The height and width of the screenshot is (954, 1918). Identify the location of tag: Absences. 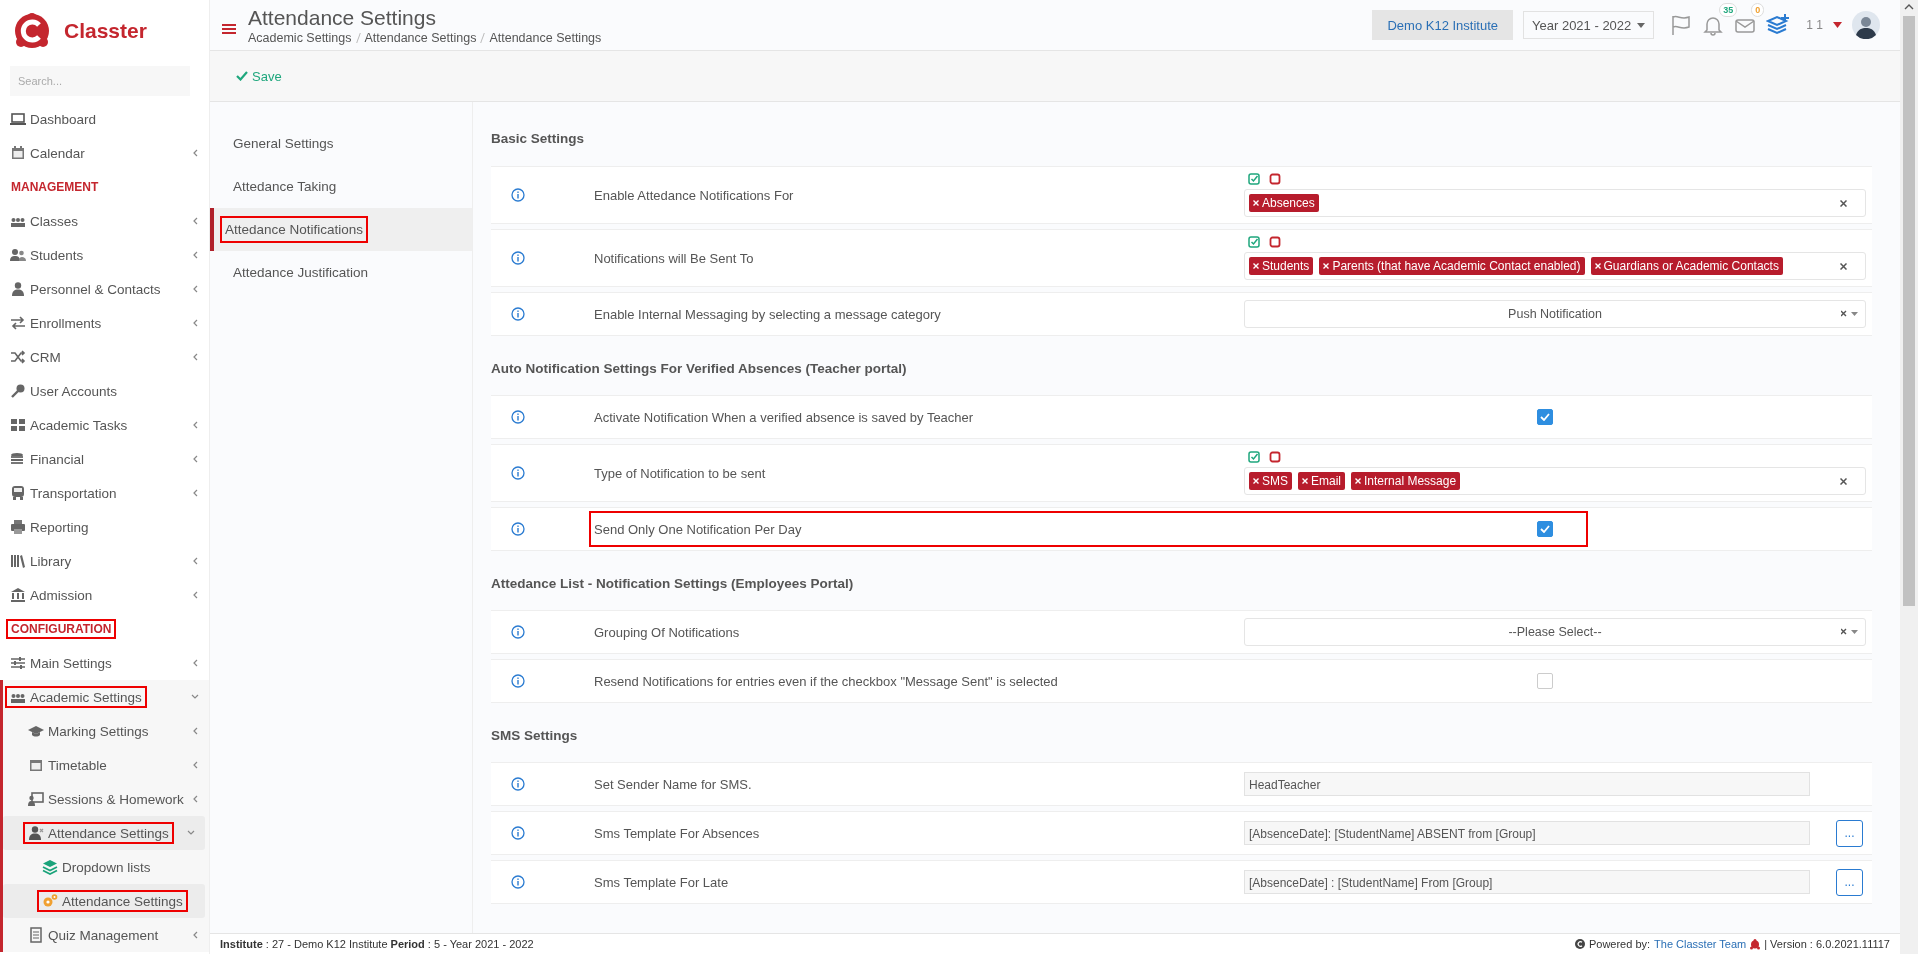
(1284, 203).